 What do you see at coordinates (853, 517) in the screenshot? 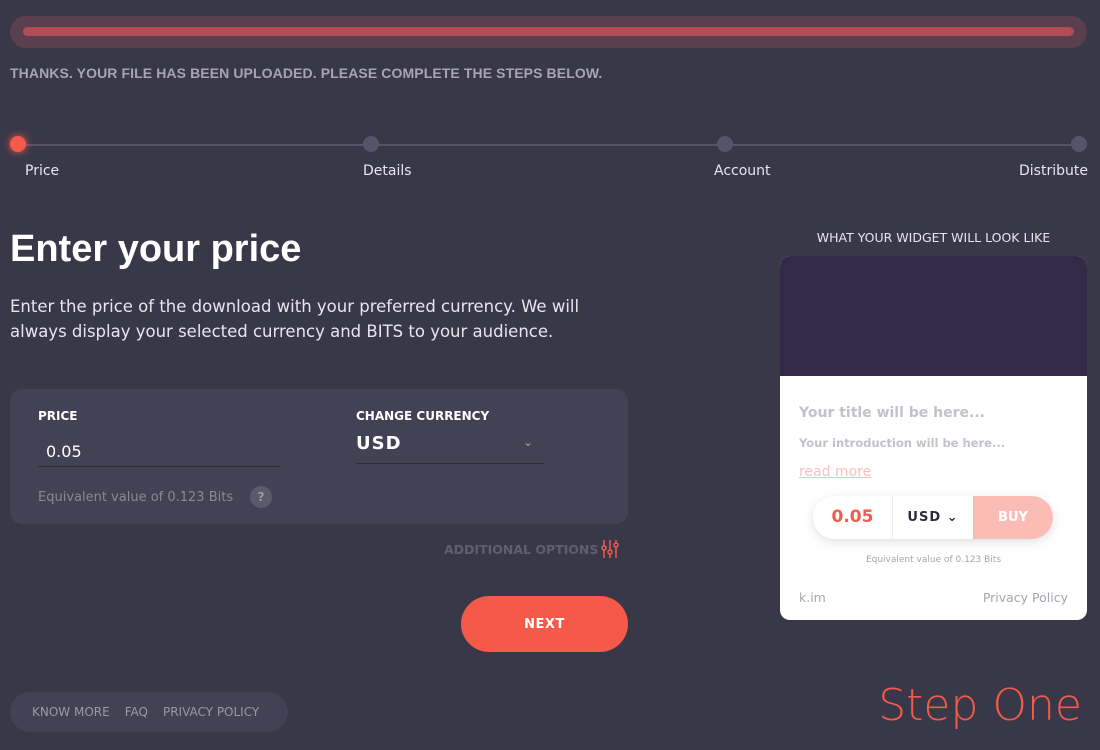
I see `widget-price: 0.05` at bounding box center [853, 517].